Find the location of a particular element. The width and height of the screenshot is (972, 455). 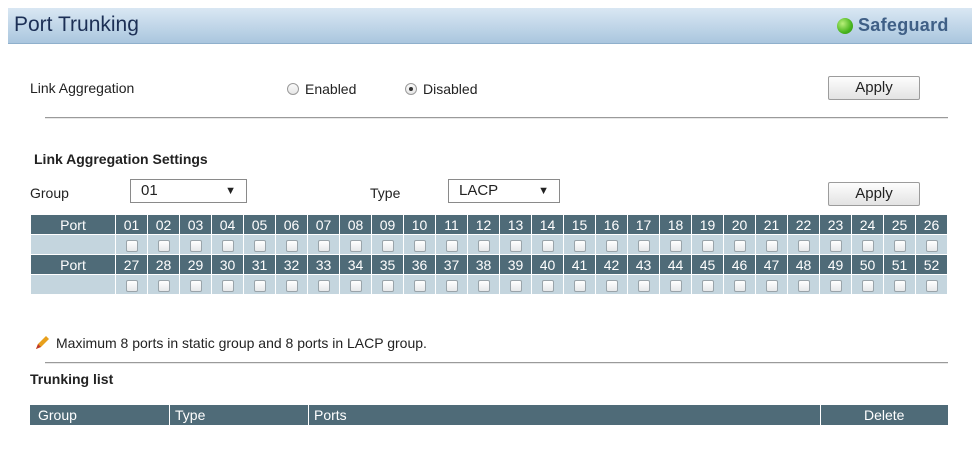

port-number: 10 is located at coordinates (419, 224).